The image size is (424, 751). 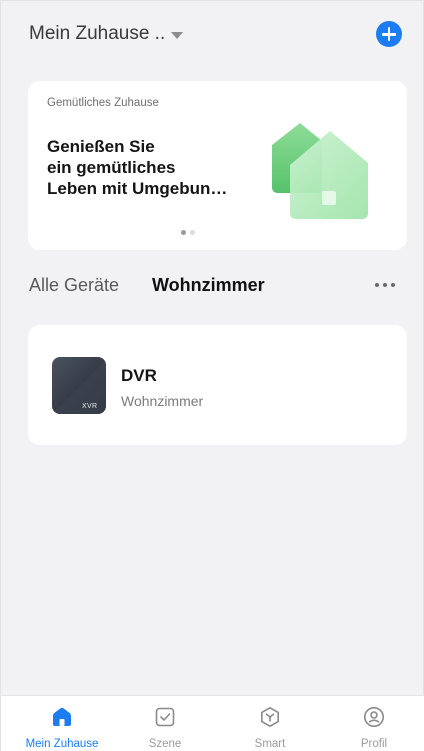 I want to click on nav-item-scene: Szene, so click(x=165, y=728).